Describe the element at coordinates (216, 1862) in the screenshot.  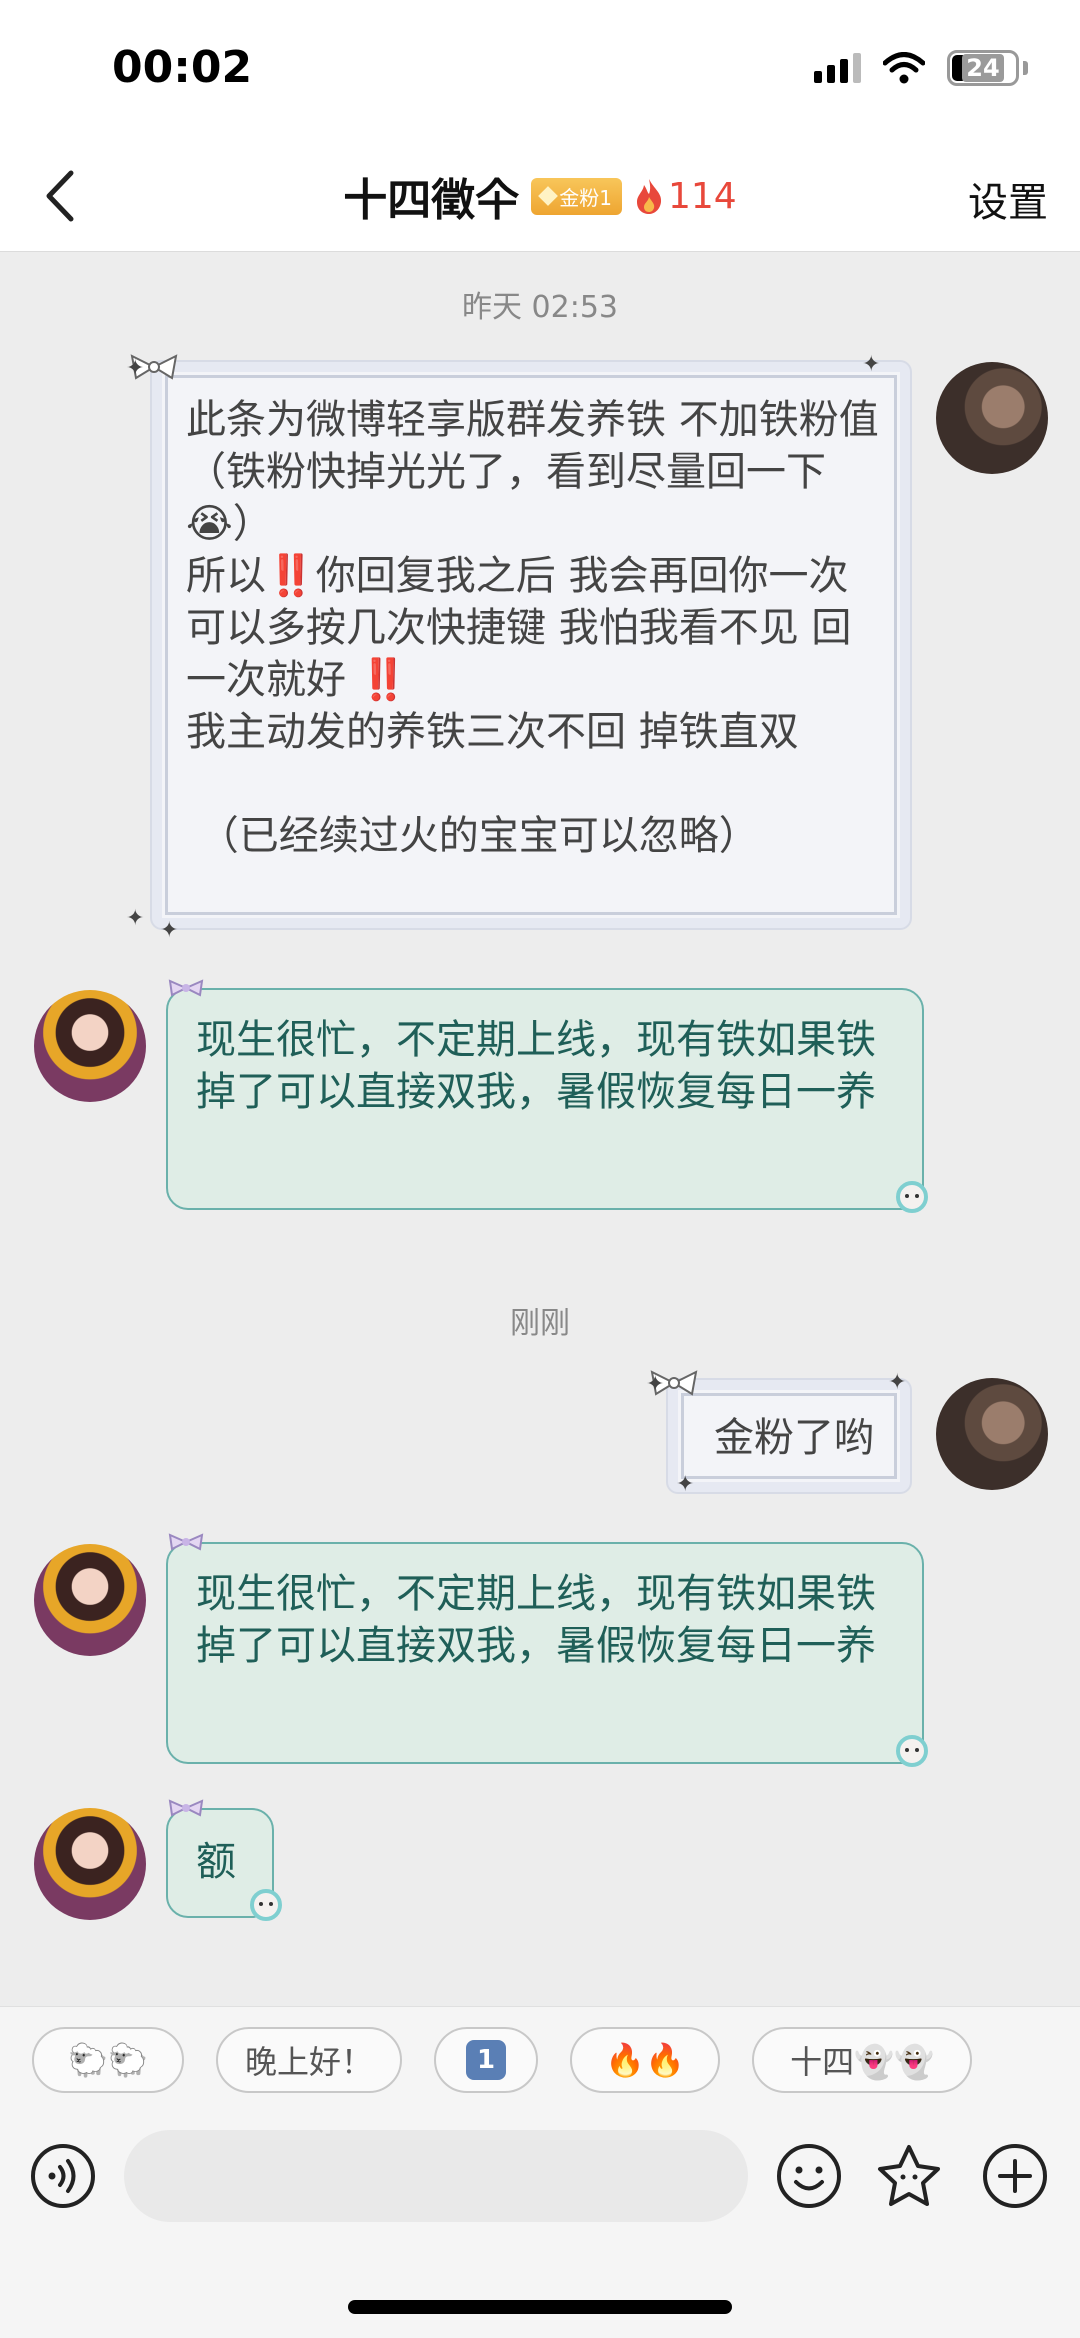
I see `message-text: 额` at that location.